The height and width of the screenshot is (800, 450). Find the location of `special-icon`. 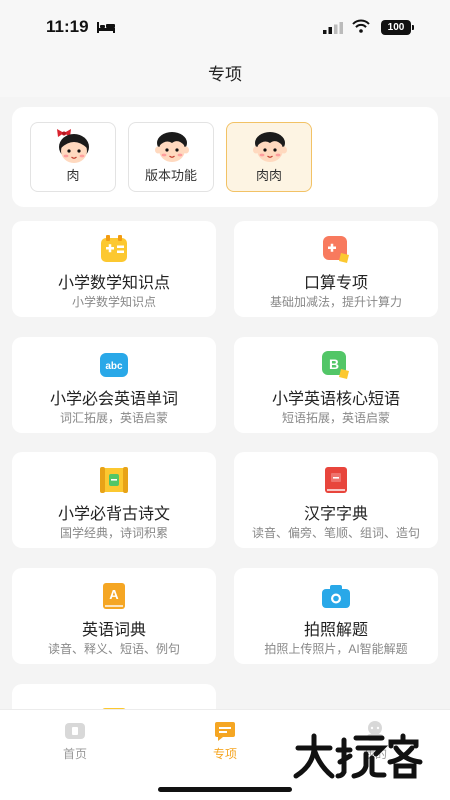

special-icon is located at coordinates (225, 731).